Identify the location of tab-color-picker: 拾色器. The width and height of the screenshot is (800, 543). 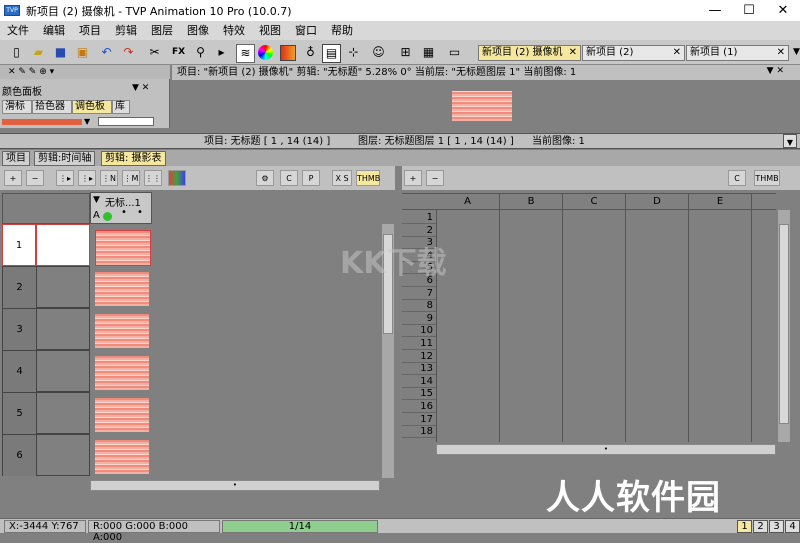
(52, 107).